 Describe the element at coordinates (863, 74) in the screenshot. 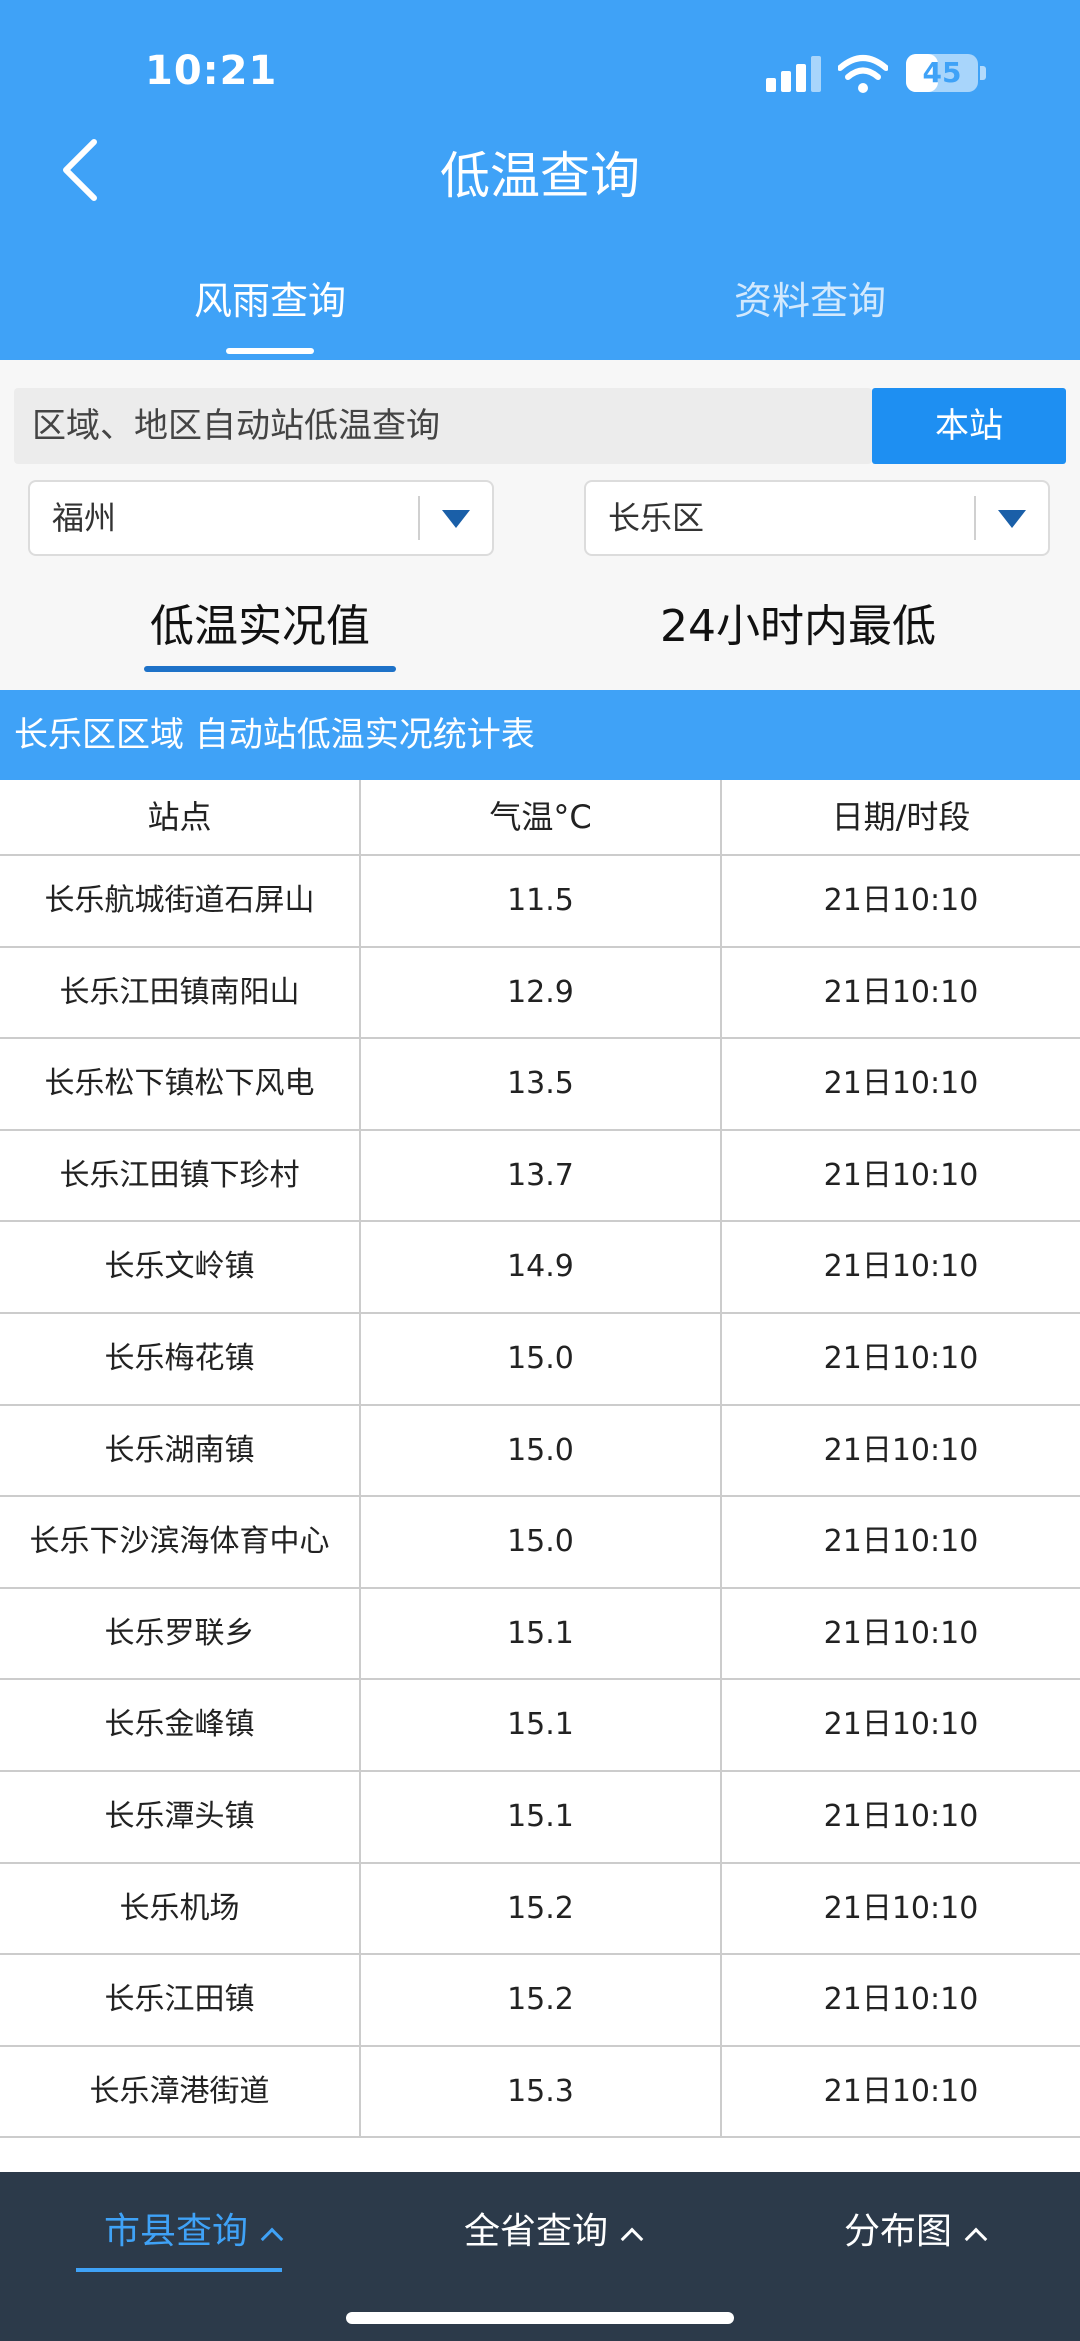

I see `wifi-icon` at that location.